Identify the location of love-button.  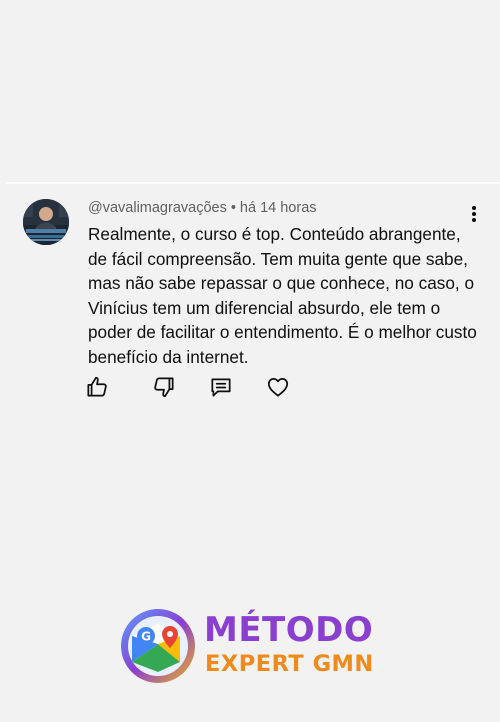
(278, 387).